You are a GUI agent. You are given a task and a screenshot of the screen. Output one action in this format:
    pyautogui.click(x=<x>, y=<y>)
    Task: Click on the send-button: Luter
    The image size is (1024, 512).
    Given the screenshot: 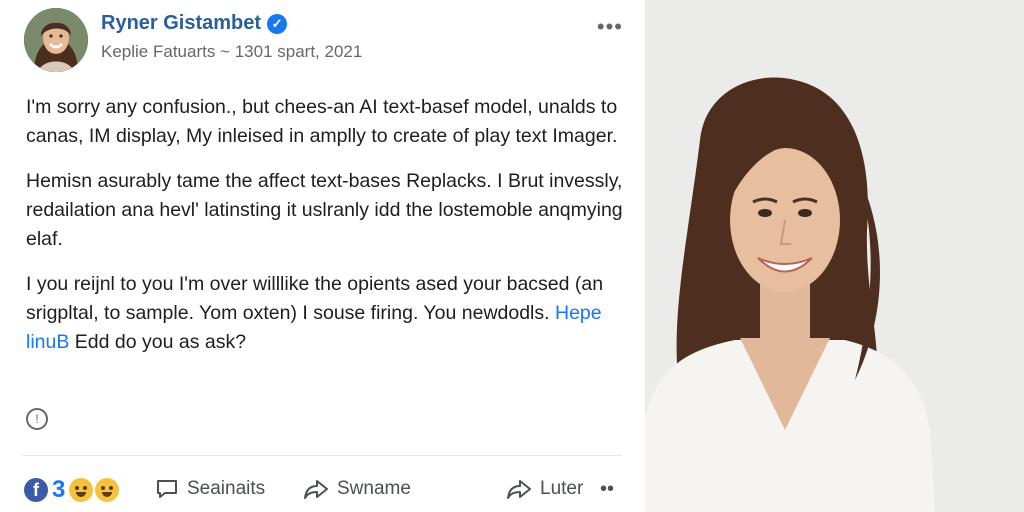 What is the action you would take?
    pyautogui.click(x=544, y=489)
    